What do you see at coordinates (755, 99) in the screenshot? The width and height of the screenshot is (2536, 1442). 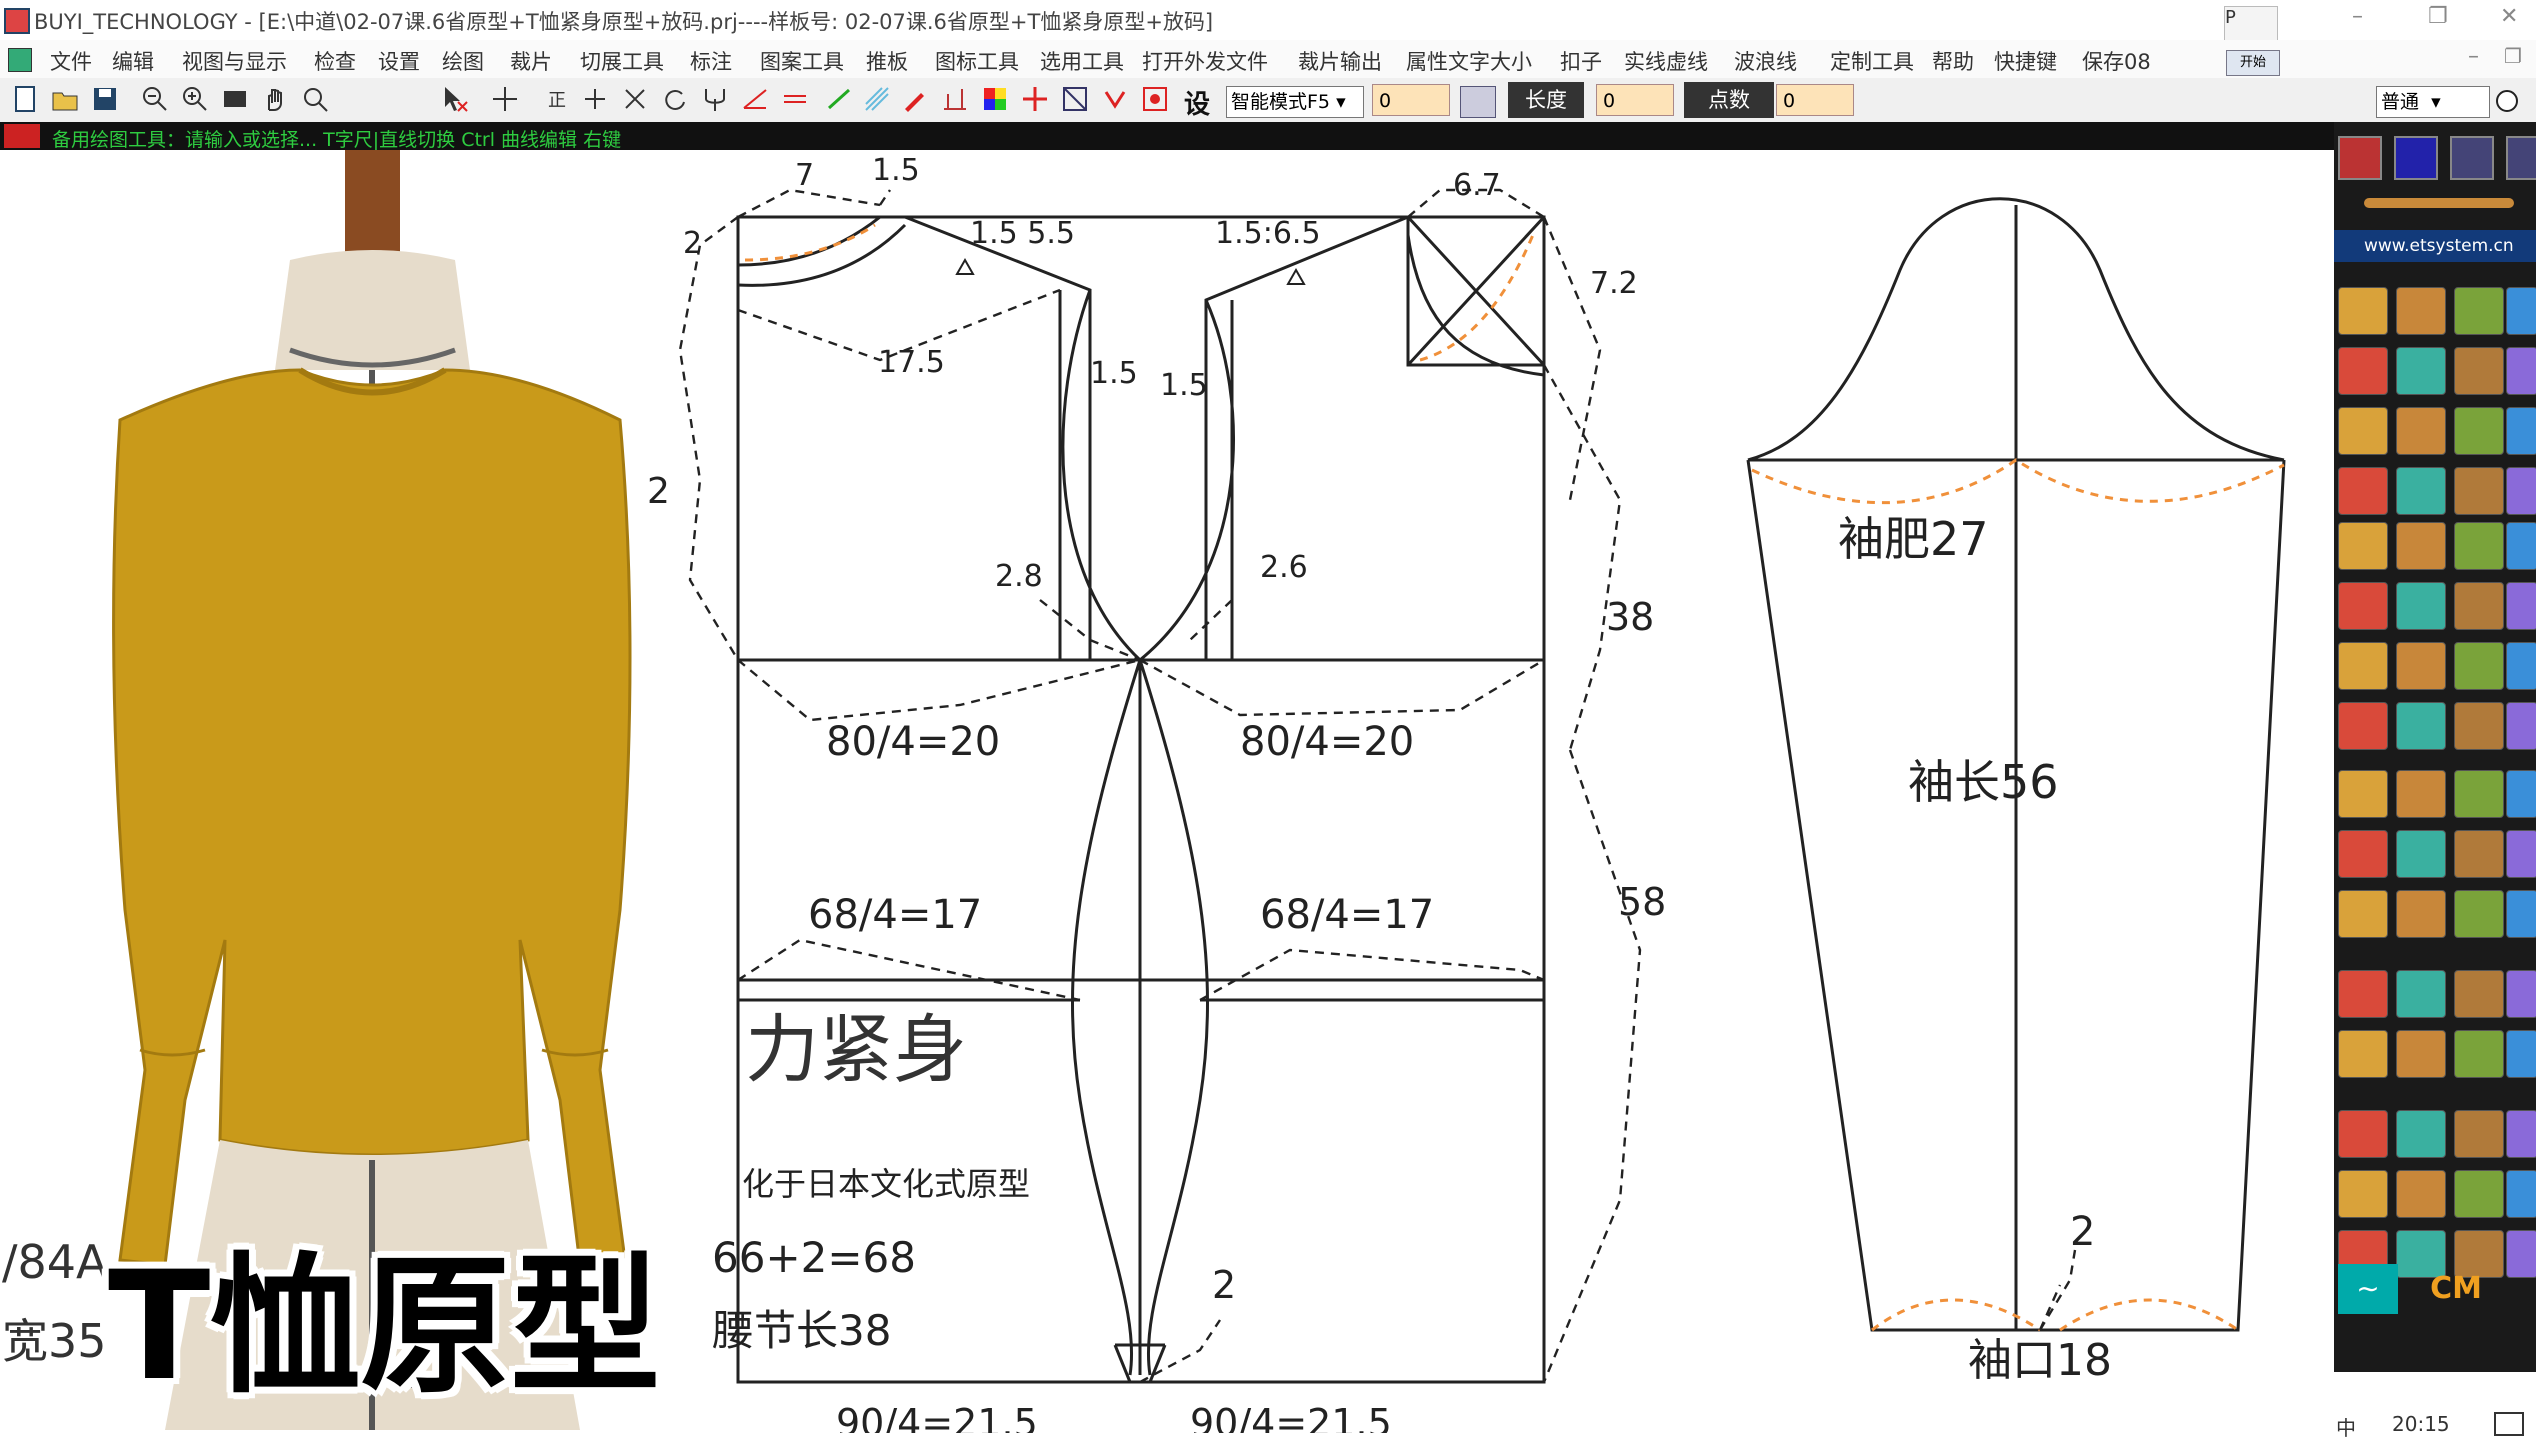 I see `line-red-icon` at bounding box center [755, 99].